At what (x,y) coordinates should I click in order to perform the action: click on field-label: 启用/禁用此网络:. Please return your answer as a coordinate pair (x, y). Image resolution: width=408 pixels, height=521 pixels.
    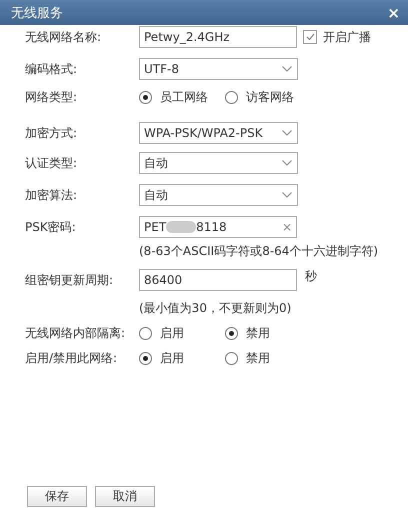
    Looking at the image, I should click on (71, 358).